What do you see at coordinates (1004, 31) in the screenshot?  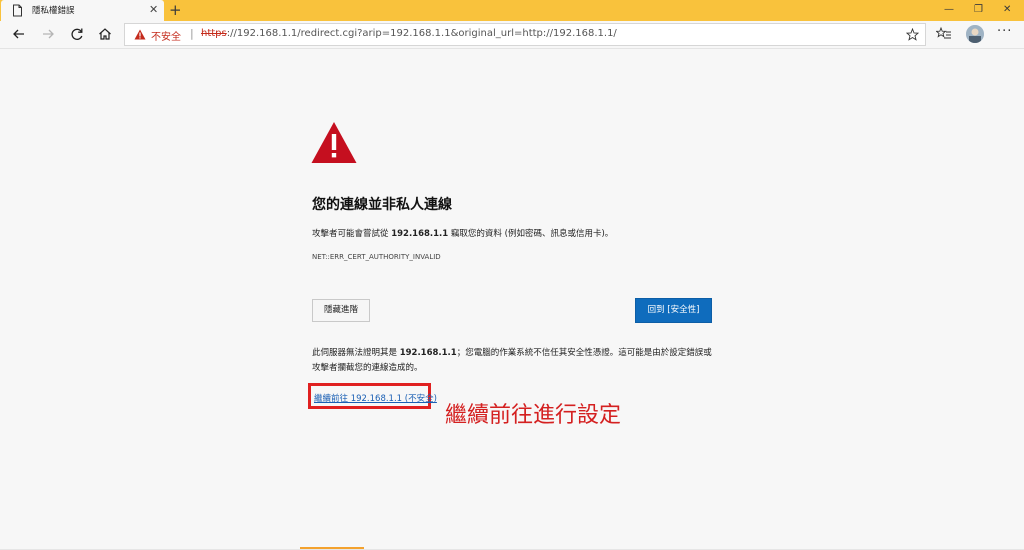 I see `more-options-button: ···` at bounding box center [1004, 31].